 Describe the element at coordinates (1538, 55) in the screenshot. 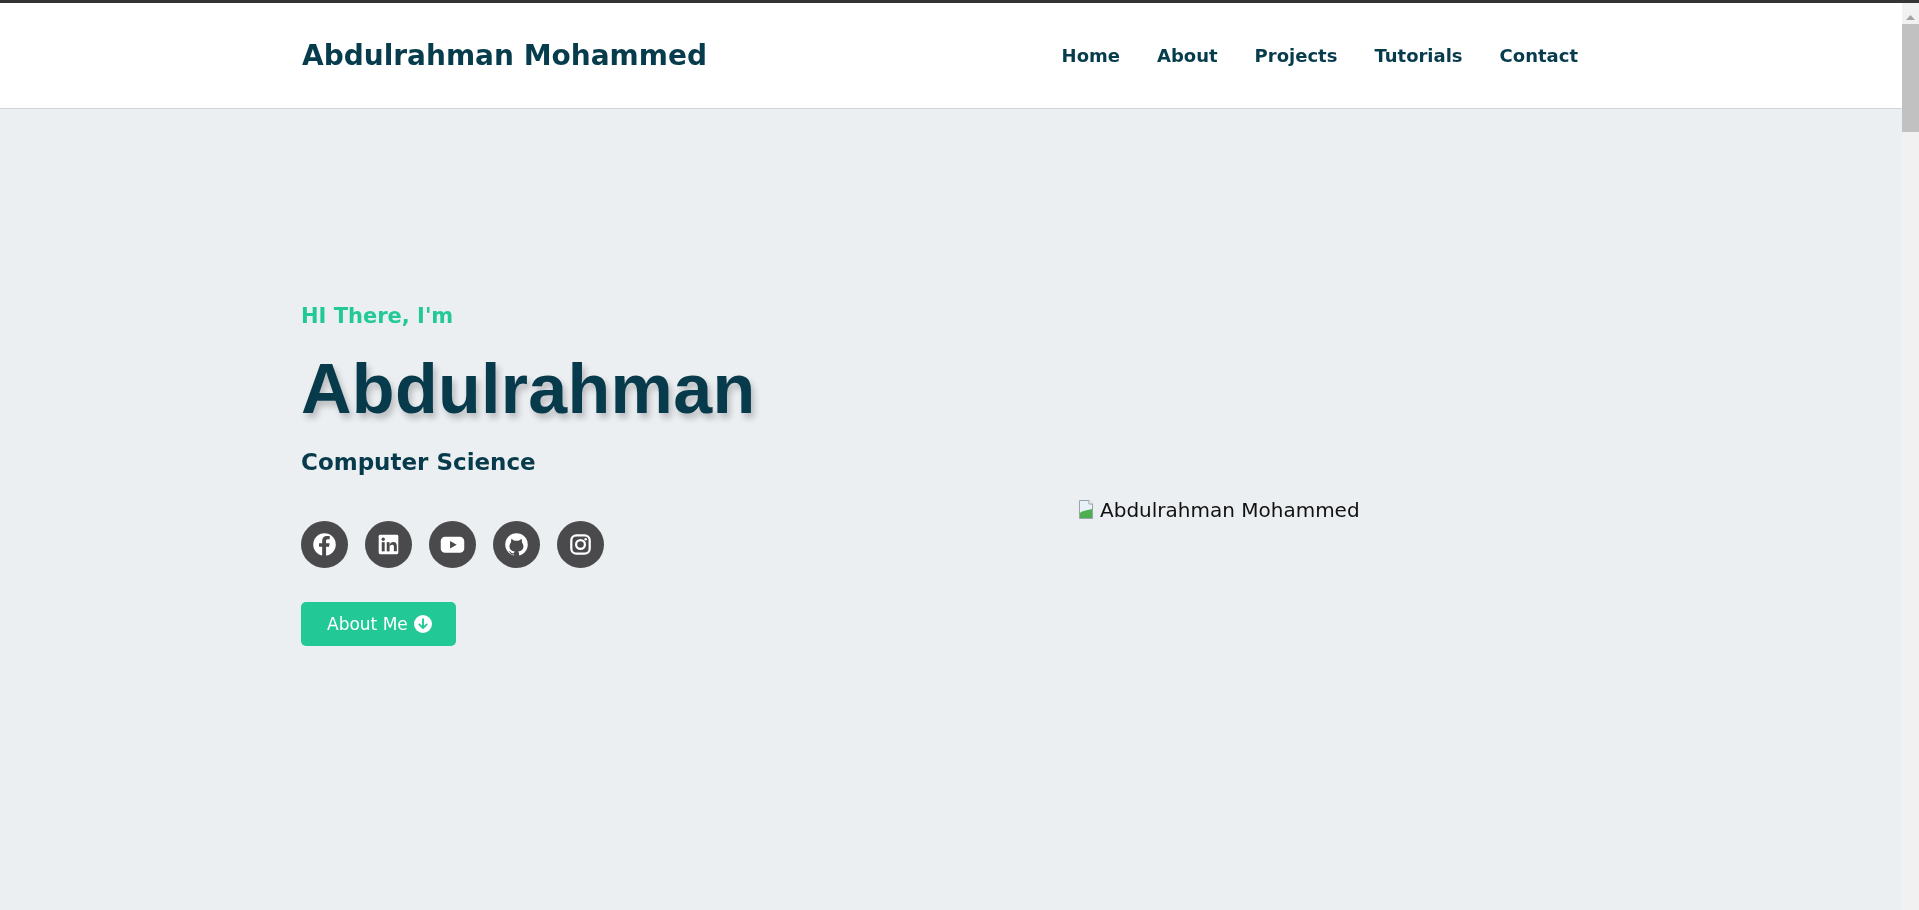

I see `nav-link: Contact` at that location.